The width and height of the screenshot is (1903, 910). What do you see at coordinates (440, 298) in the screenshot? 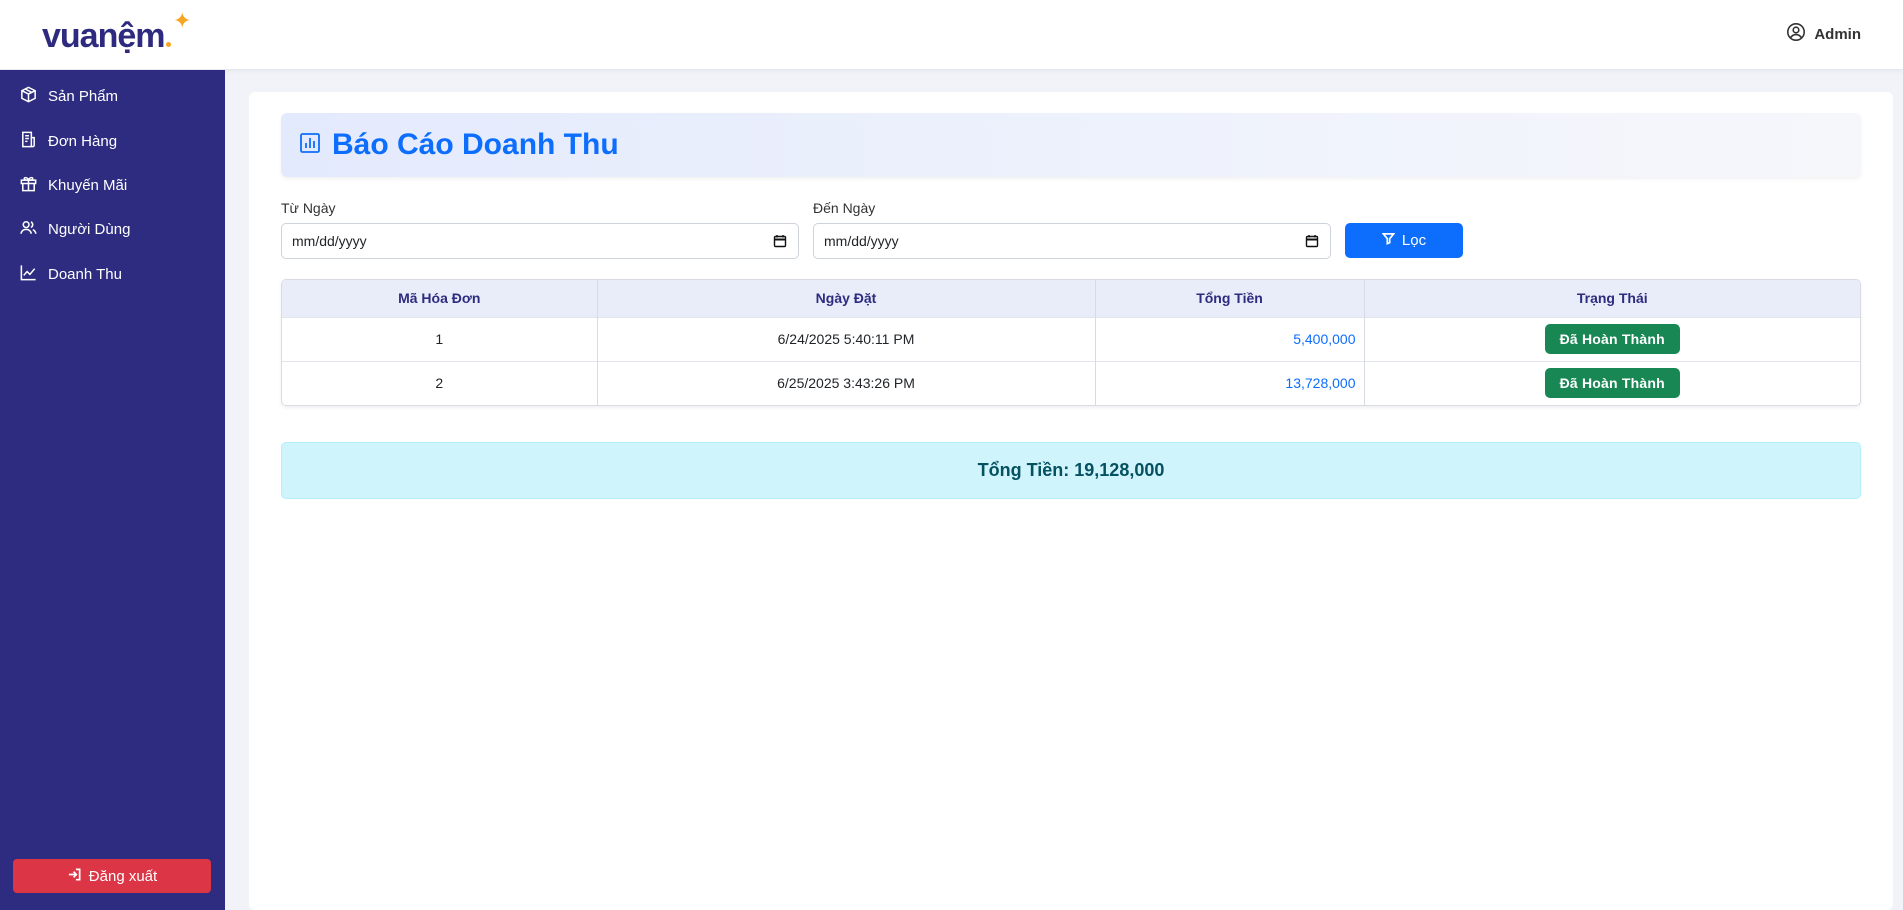
I see `column-header-invoice-id: Mã Hóa Đơn` at bounding box center [440, 298].